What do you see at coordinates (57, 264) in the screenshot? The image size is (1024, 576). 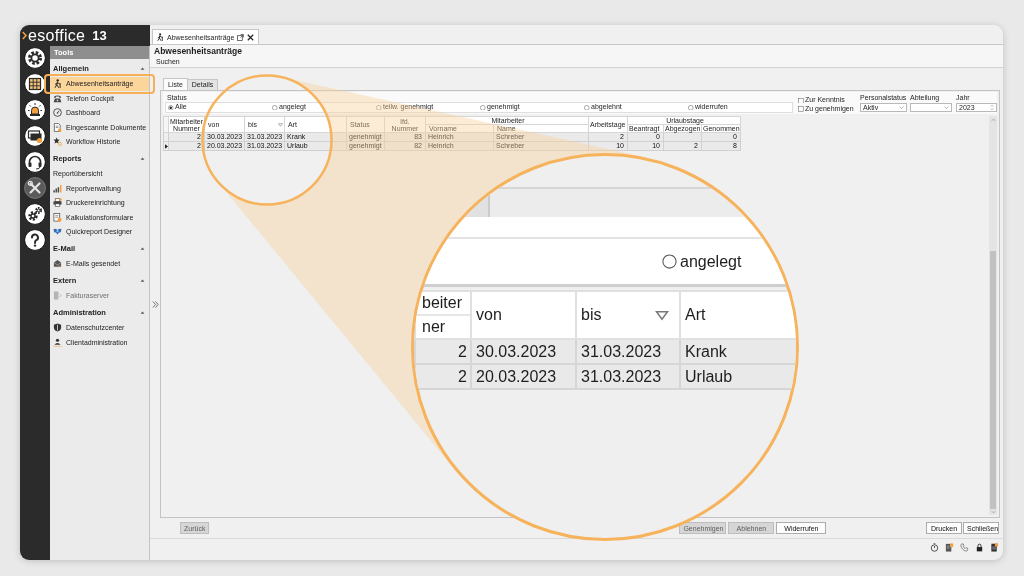 I see `mail-icon` at bounding box center [57, 264].